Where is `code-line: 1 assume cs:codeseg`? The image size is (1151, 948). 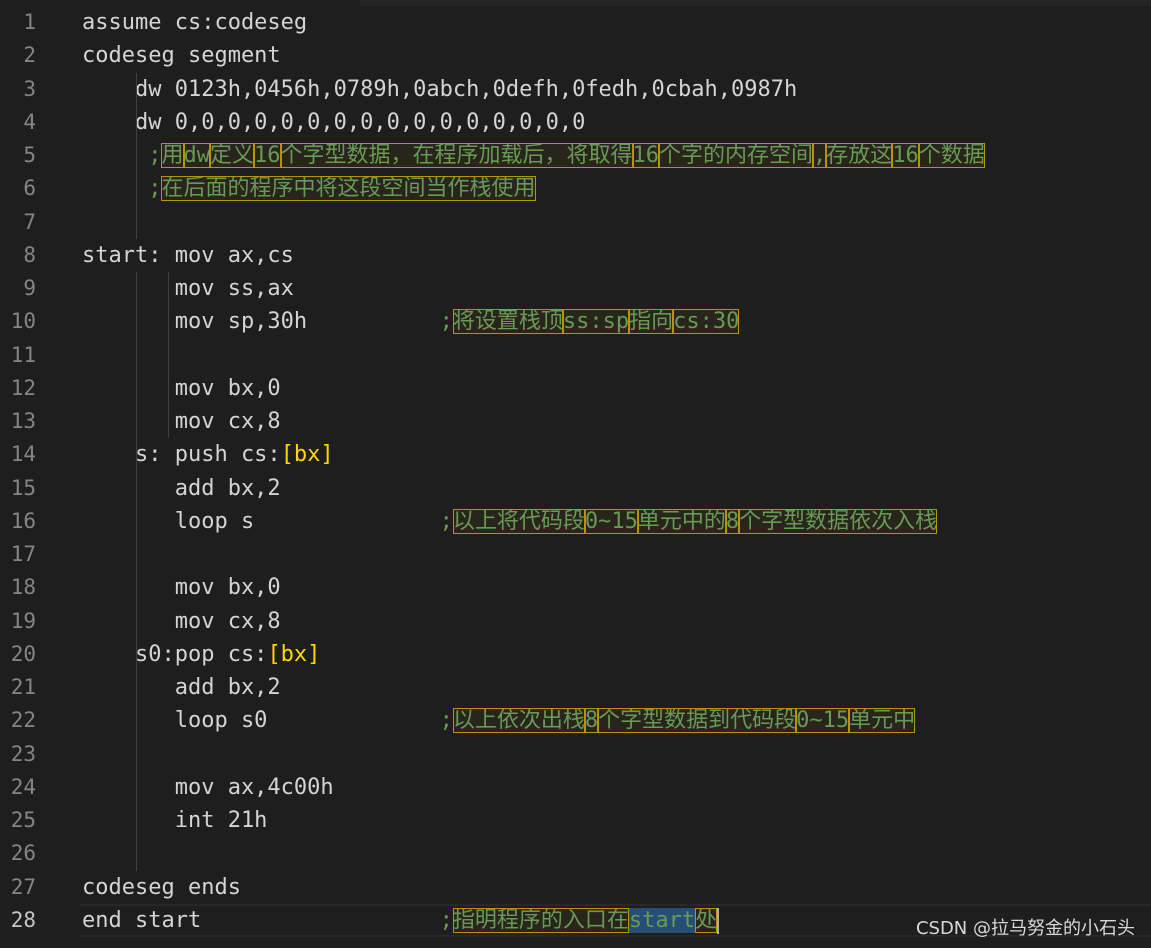 code-line: 1 assume cs:codeseg is located at coordinates (575, 22).